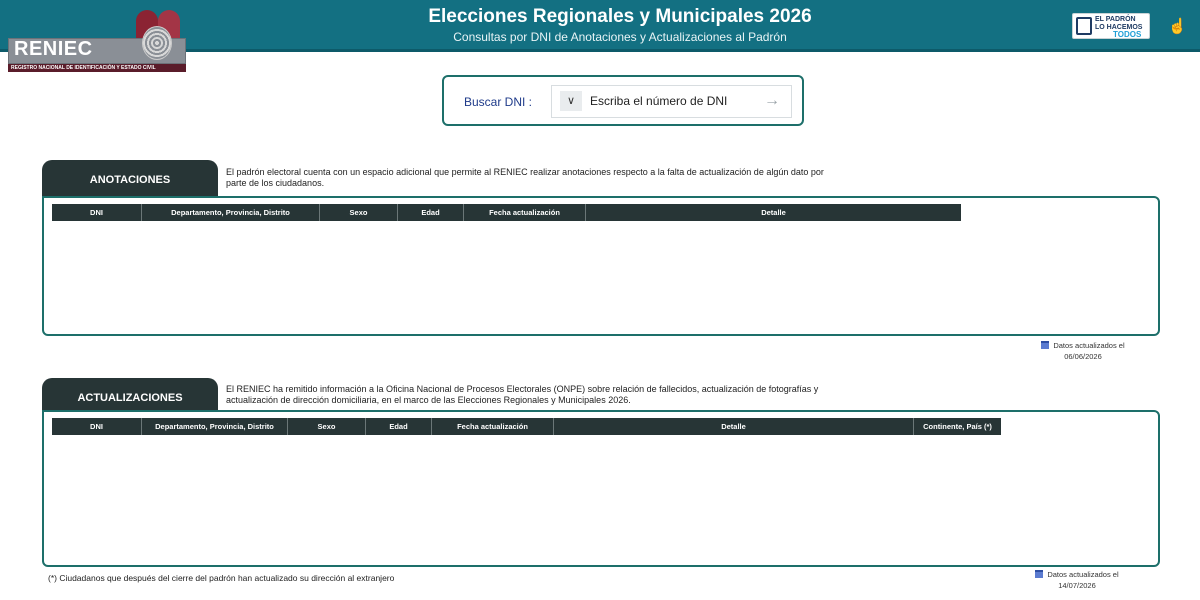  I want to click on search-label: Buscar DNI :, so click(498, 102).